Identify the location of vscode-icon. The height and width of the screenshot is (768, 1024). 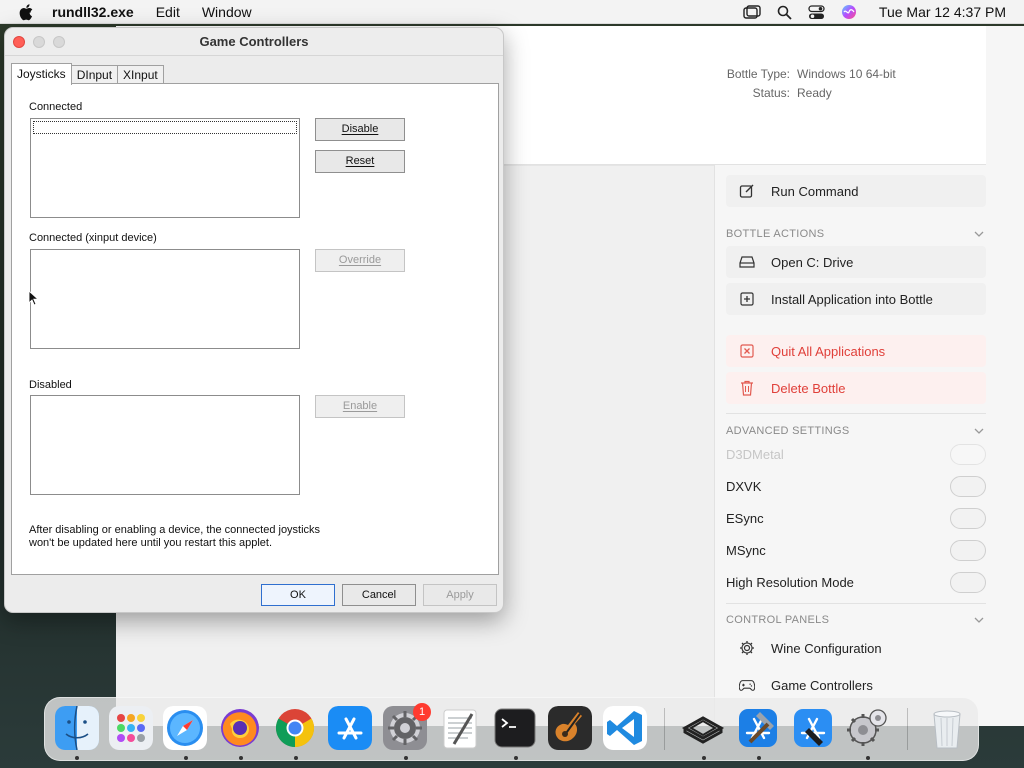
(625, 728).